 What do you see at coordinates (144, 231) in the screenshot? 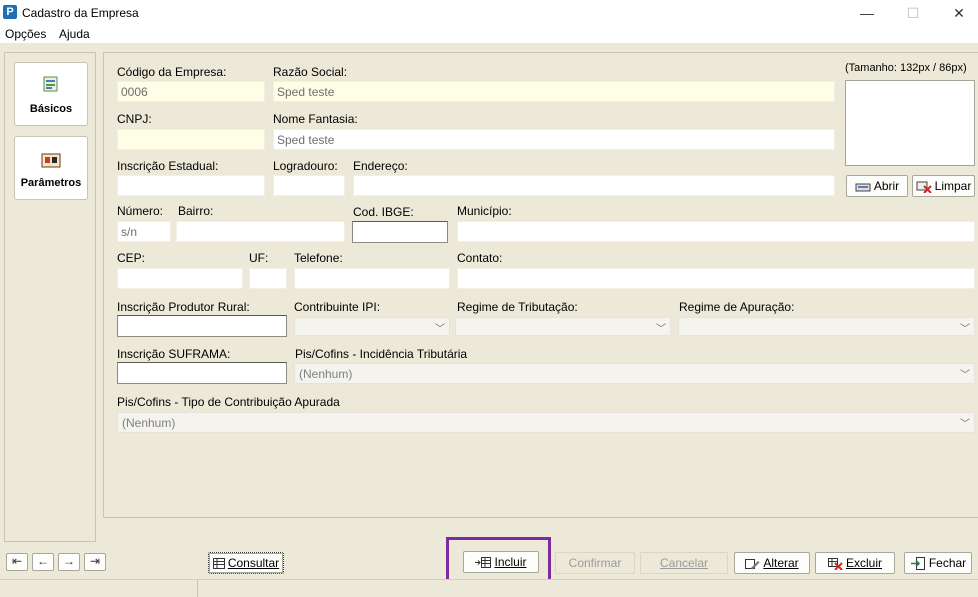
I see `numero-field: s/n` at bounding box center [144, 231].